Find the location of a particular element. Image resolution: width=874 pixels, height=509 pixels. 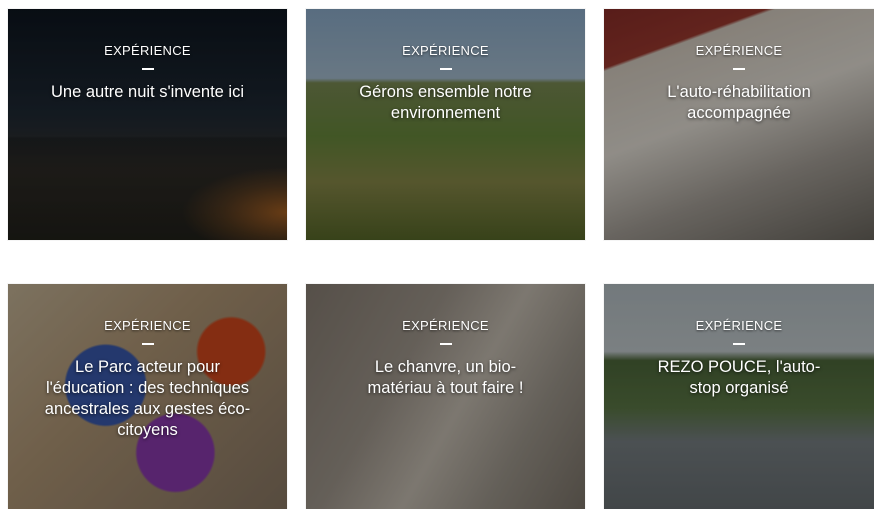

experience-card-night: EXPÉRIENCE Une autre nuit s'invente ici is located at coordinates (147, 124).